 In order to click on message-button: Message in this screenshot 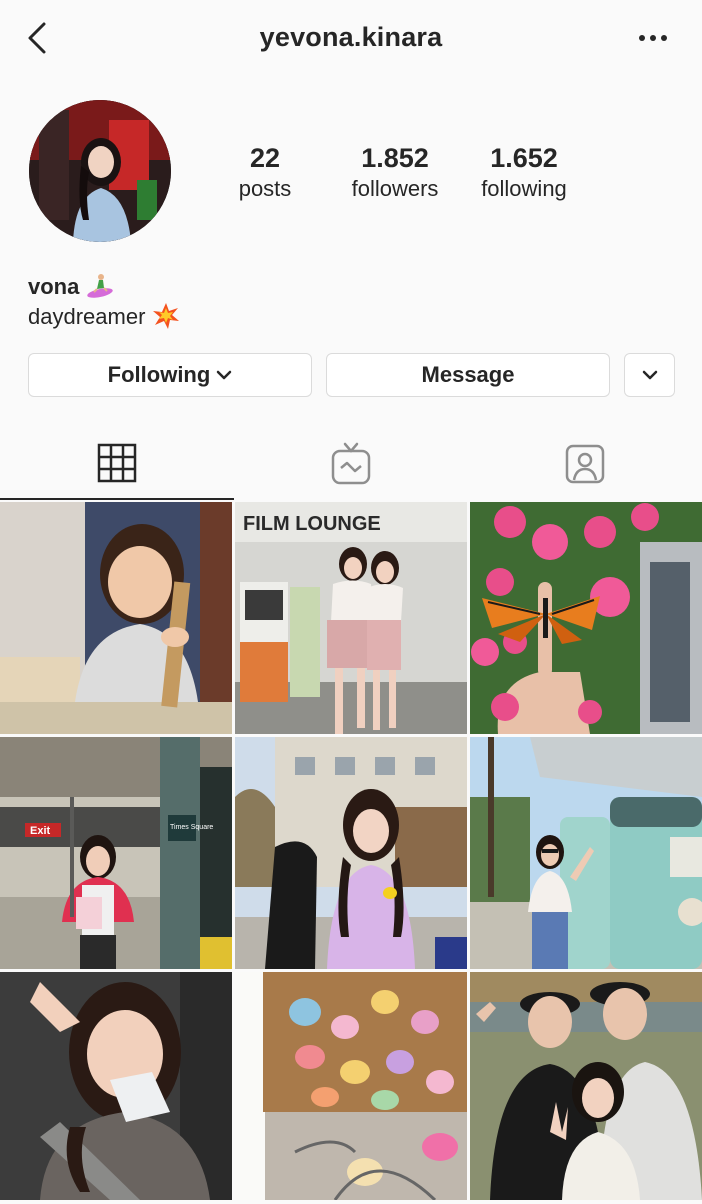, I will do `click(468, 375)`.